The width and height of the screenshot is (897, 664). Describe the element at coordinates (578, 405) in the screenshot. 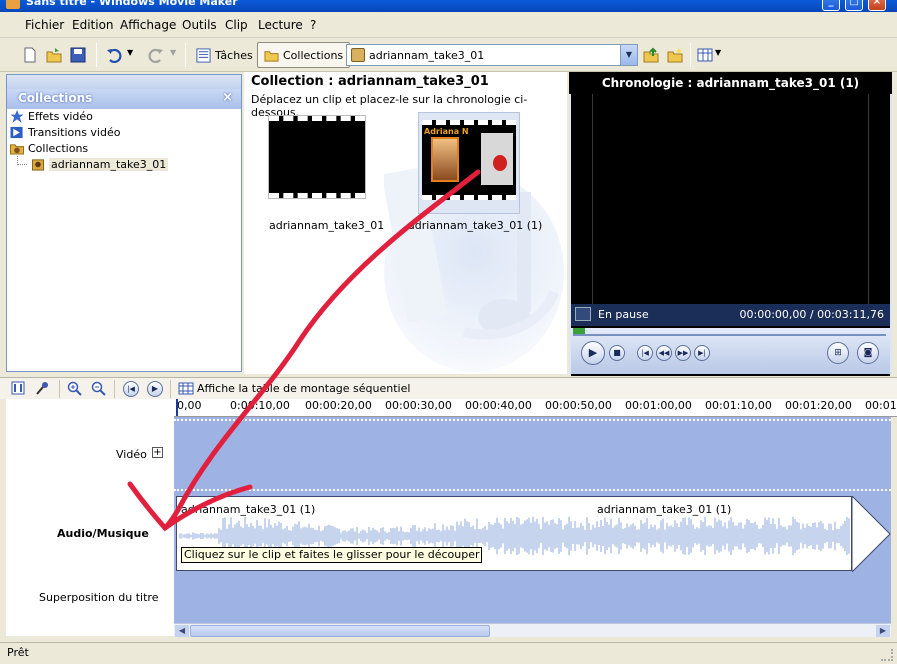

I see `ruler-label: 00:00:50,00` at that location.